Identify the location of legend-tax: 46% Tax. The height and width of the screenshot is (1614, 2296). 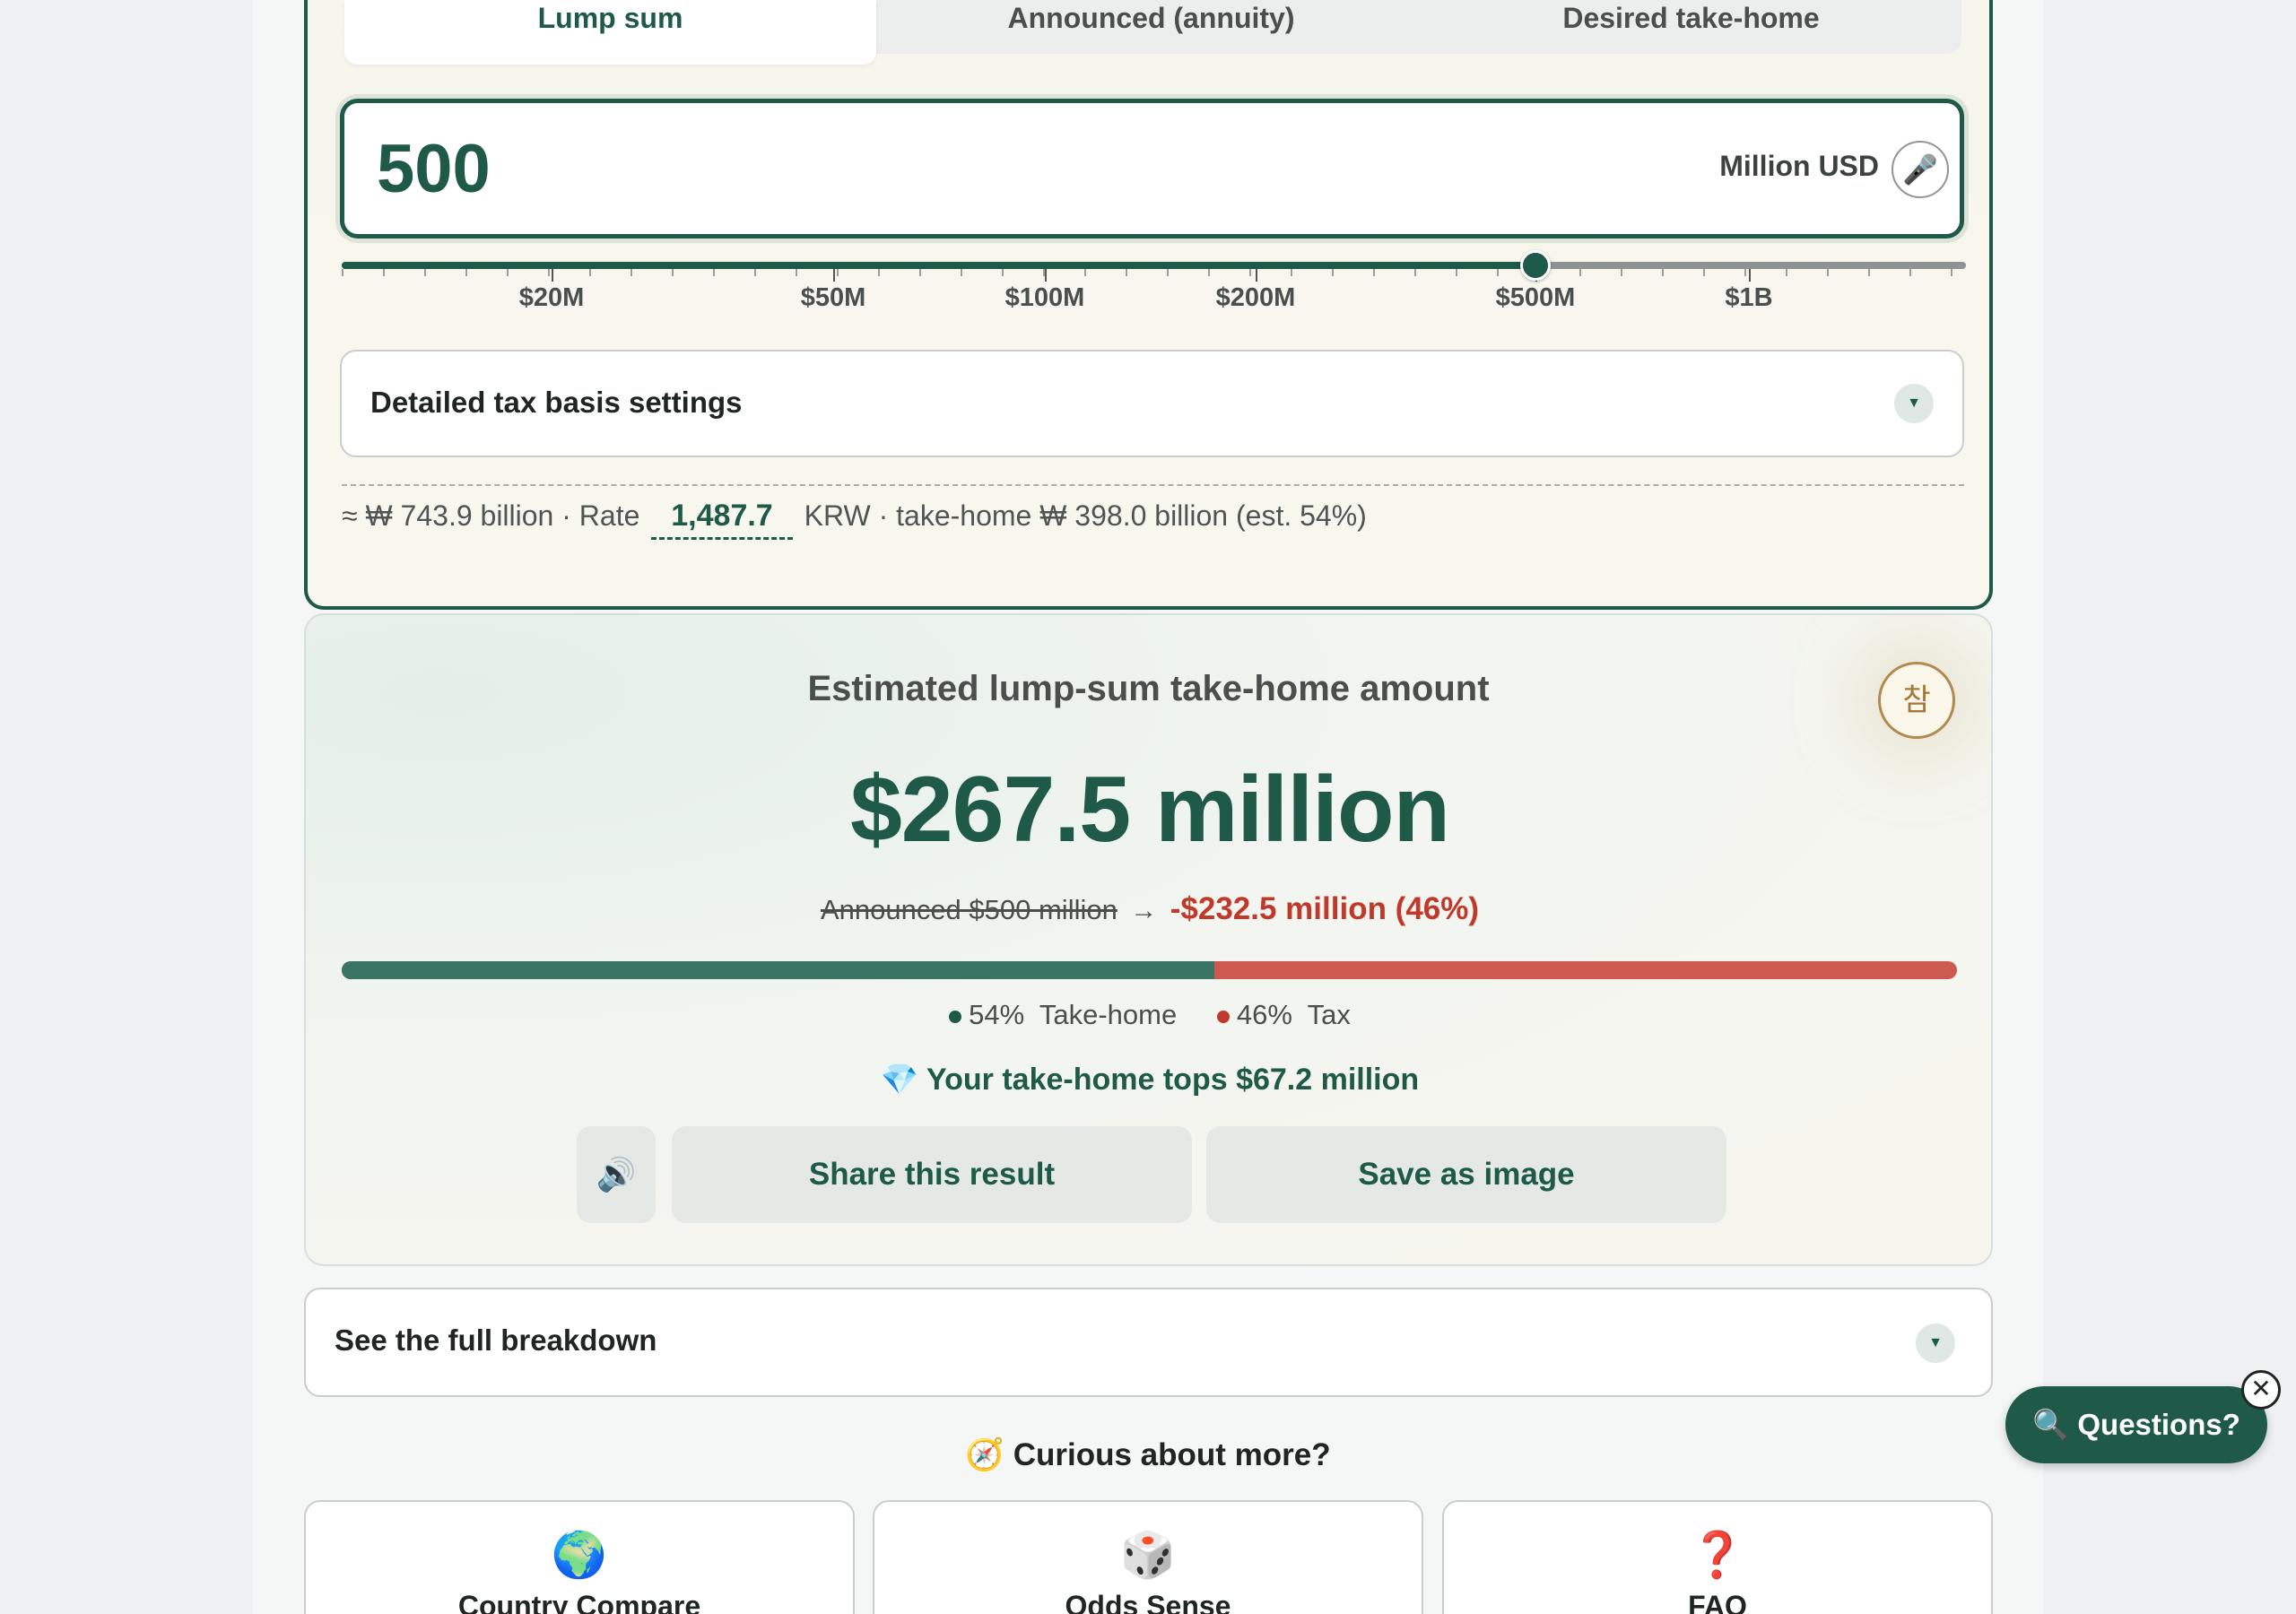
(1283, 1014).